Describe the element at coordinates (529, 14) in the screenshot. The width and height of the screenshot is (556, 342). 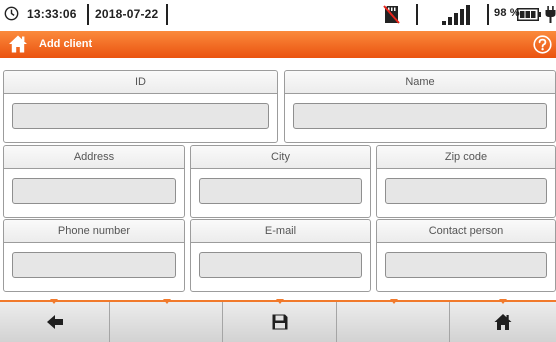
I see `battery-icon` at that location.